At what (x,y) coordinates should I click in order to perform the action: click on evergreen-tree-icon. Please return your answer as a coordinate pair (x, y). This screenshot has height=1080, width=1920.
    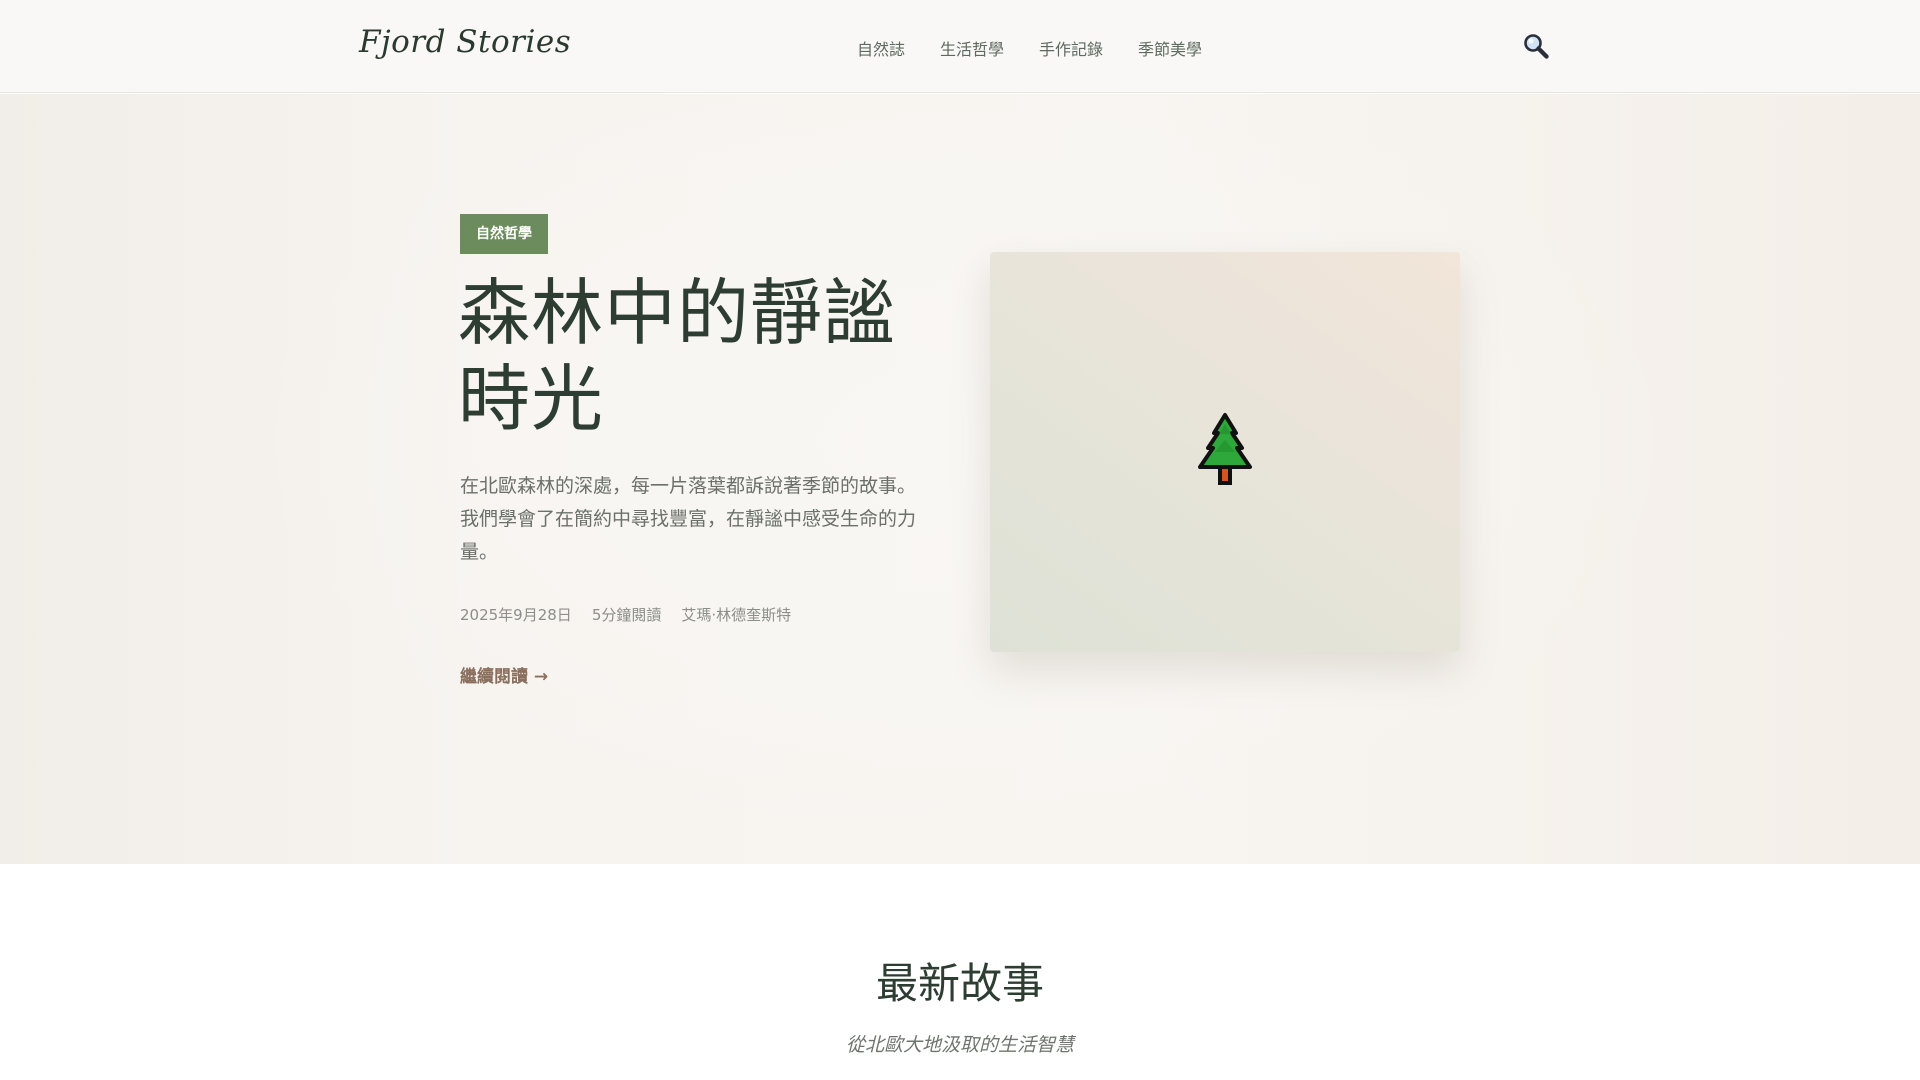
    Looking at the image, I should click on (1225, 449).